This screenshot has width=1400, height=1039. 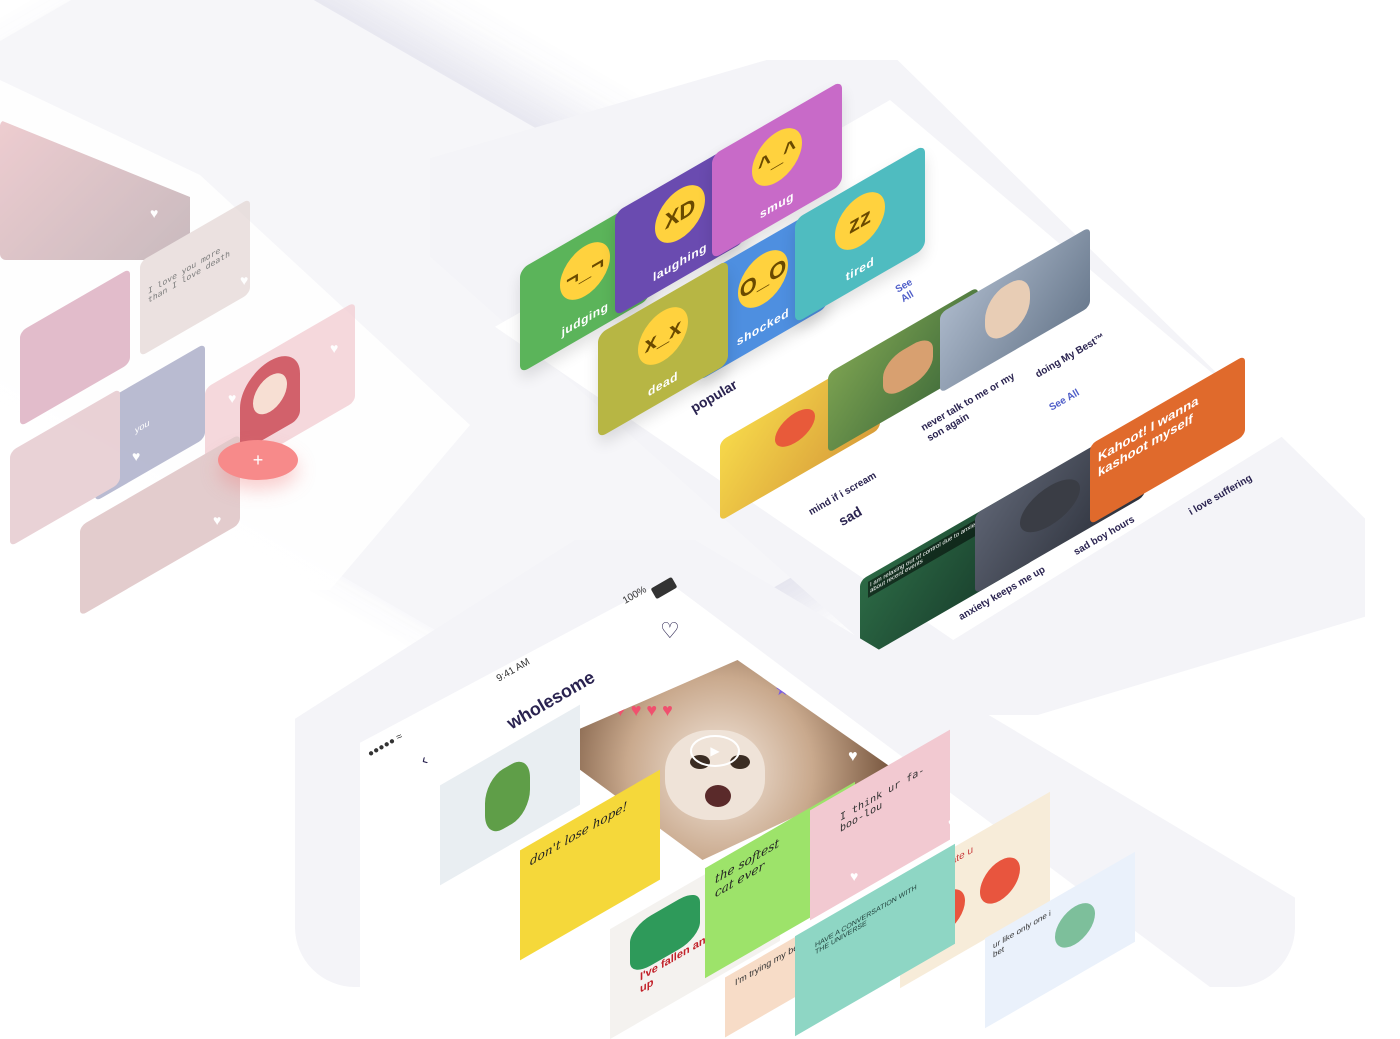 I want to click on meme-text: you, so click(x=142, y=426).